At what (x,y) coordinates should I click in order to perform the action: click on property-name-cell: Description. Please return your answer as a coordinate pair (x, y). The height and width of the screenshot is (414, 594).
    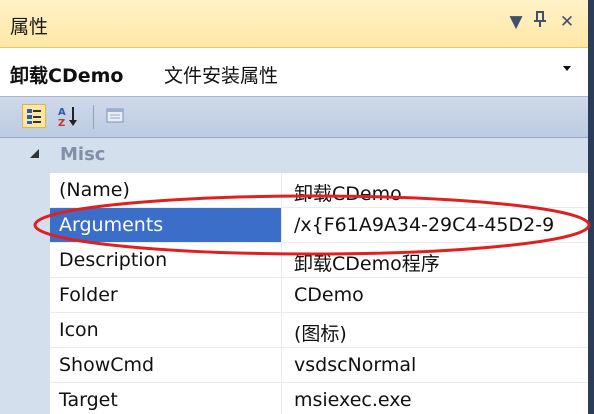
    Looking at the image, I should click on (166, 260).